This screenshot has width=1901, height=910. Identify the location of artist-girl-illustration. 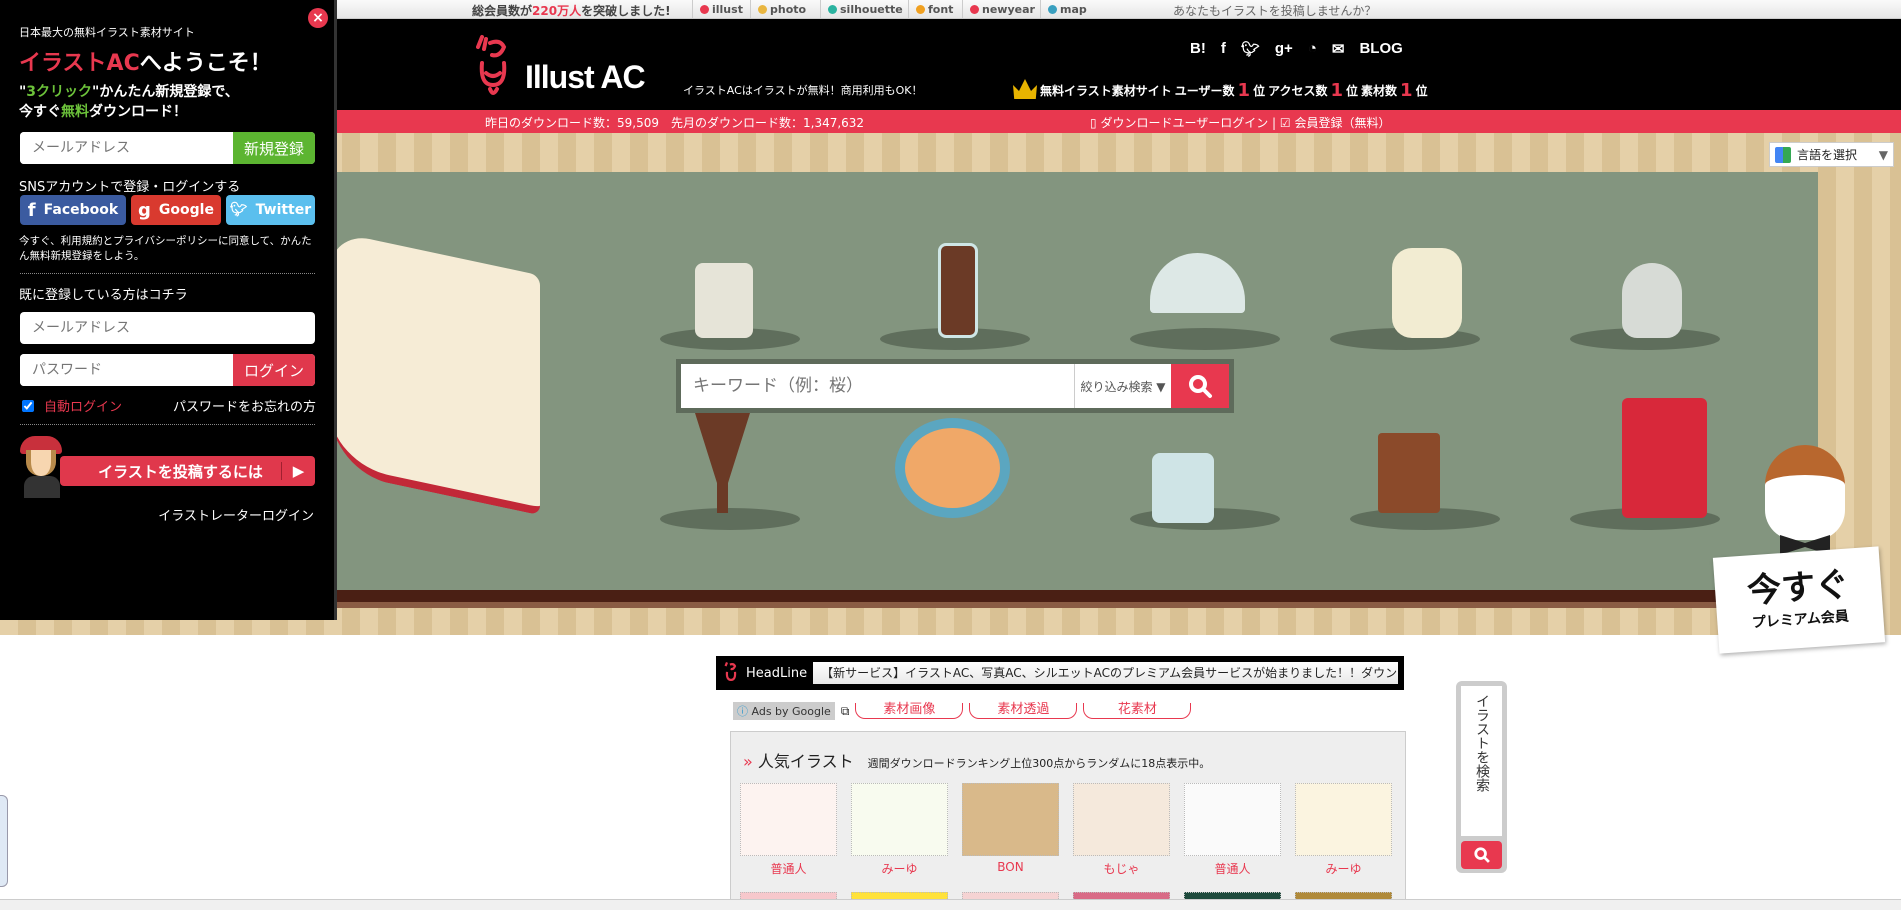
(44, 468).